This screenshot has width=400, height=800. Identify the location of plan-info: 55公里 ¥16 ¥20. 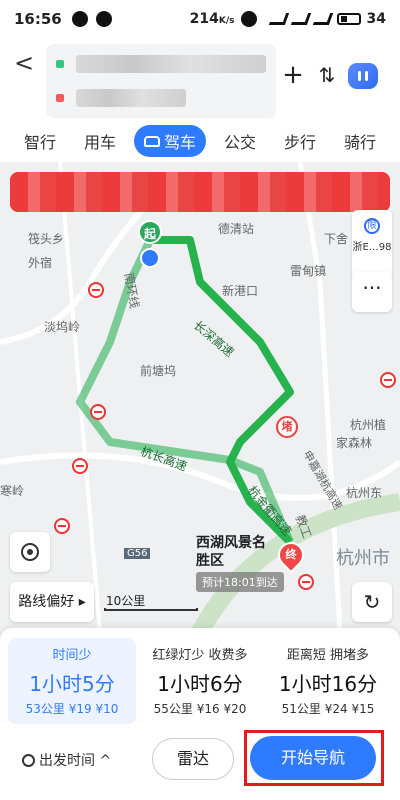
(200, 709).